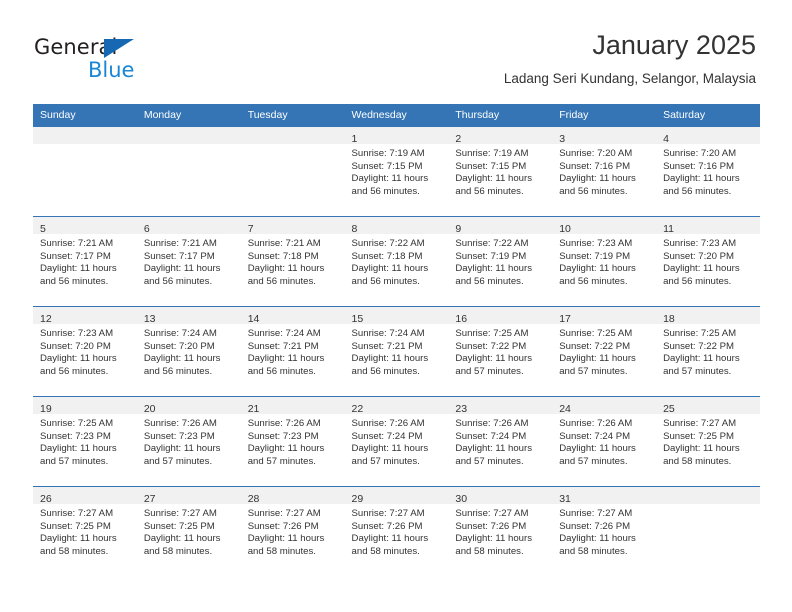 The height and width of the screenshot is (612, 792). Describe the element at coordinates (396, 136) in the screenshot. I see `day-number-band: 1` at that location.